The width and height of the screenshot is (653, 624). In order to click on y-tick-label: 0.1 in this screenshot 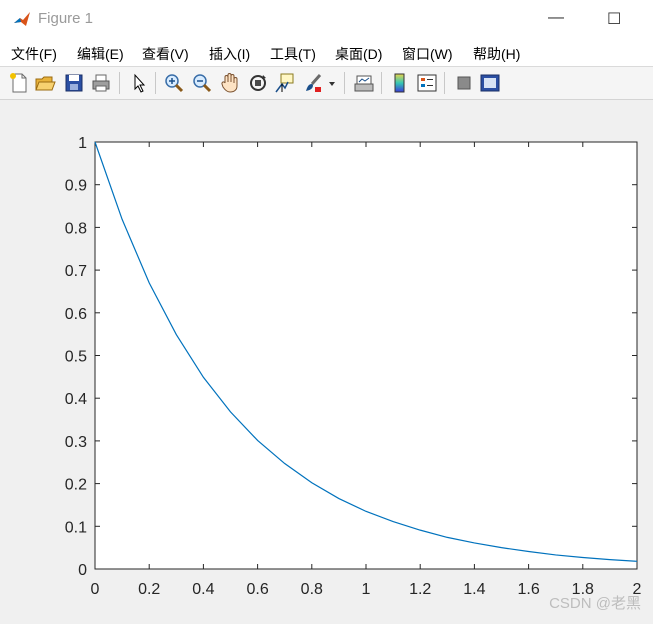, I will do `click(76, 527)`.